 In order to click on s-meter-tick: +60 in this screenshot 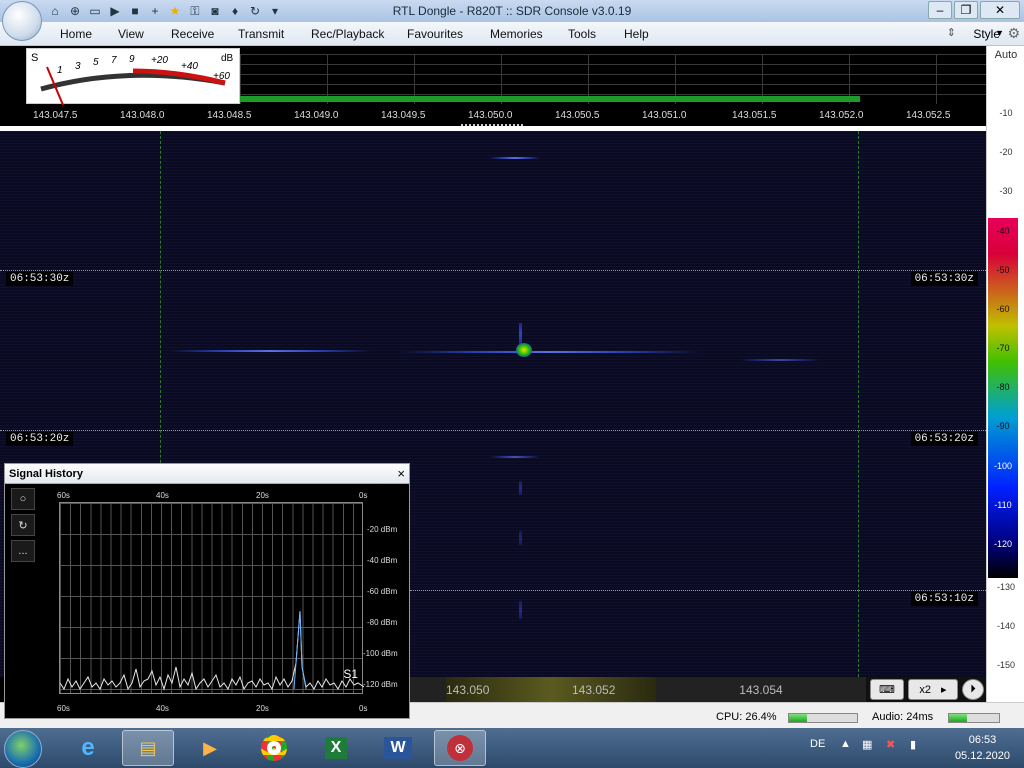, I will do `click(221, 76)`.